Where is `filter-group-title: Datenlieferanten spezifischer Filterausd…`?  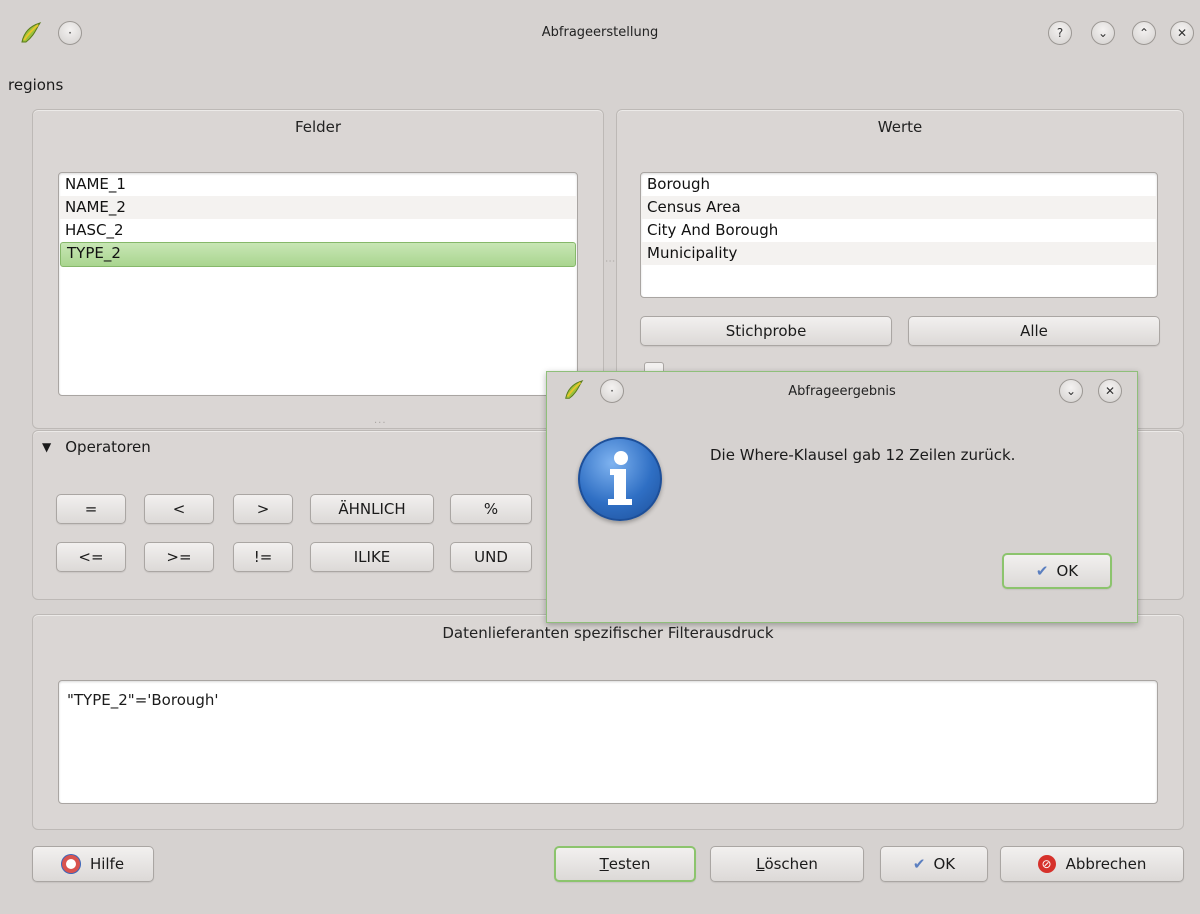 filter-group-title: Datenlieferanten spezifischer Filterausd… is located at coordinates (608, 633).